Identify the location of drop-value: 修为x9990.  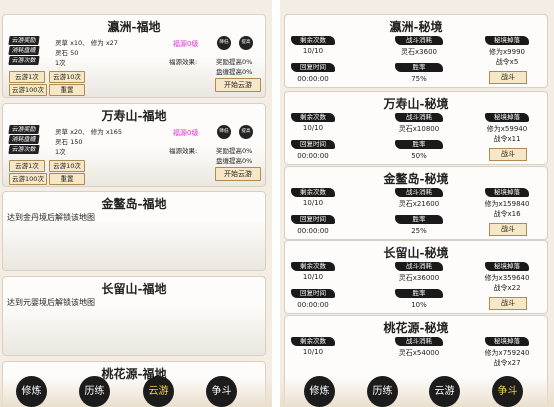
(507, 52).